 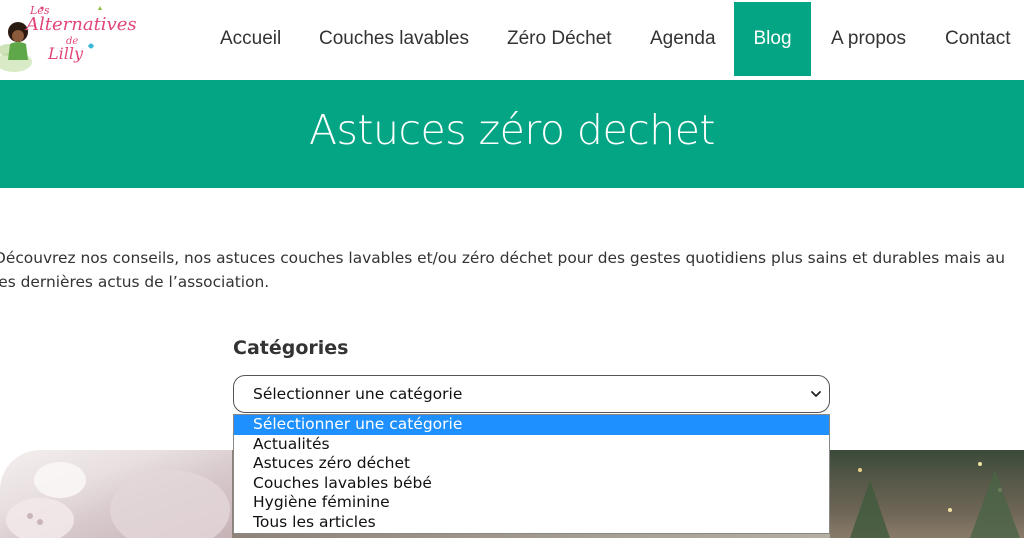 I want to click on logo-text-lilly: Lilly, so click(x=66, y=53).